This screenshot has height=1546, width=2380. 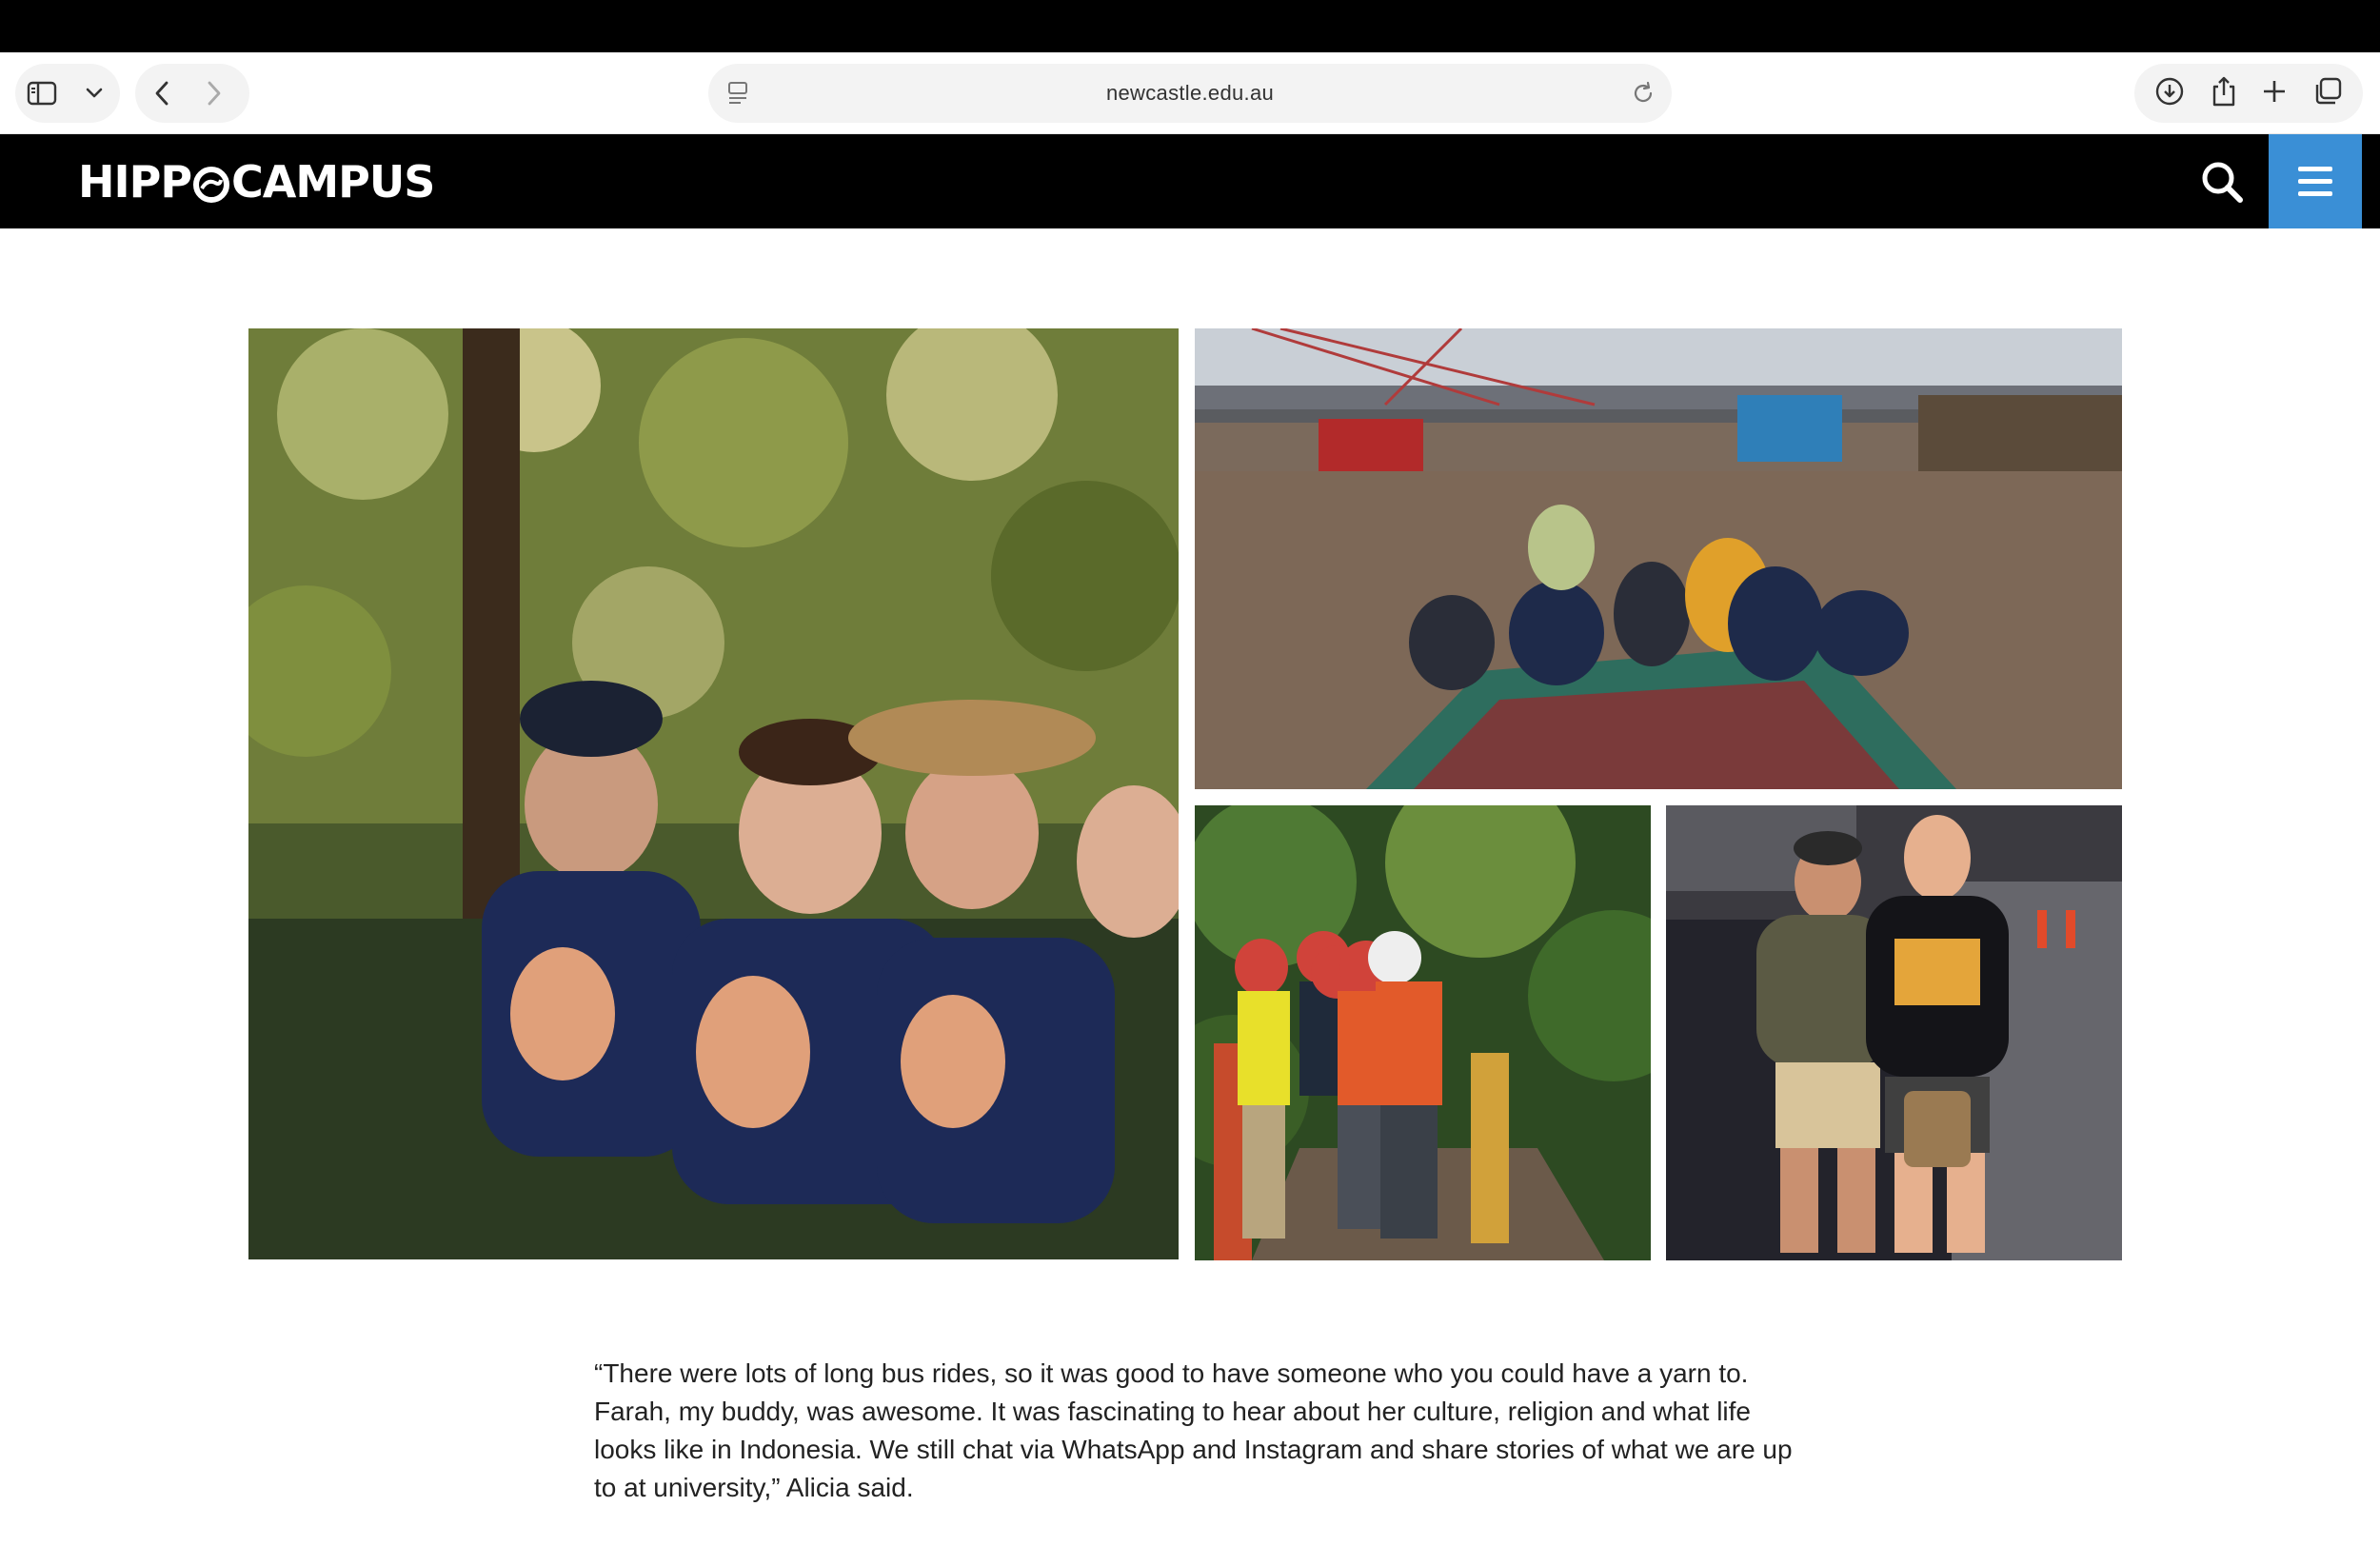 What do you see at coordinates (214, 93) in the screenshot?
I see `forward-icon` at bounding box center [214, 93].